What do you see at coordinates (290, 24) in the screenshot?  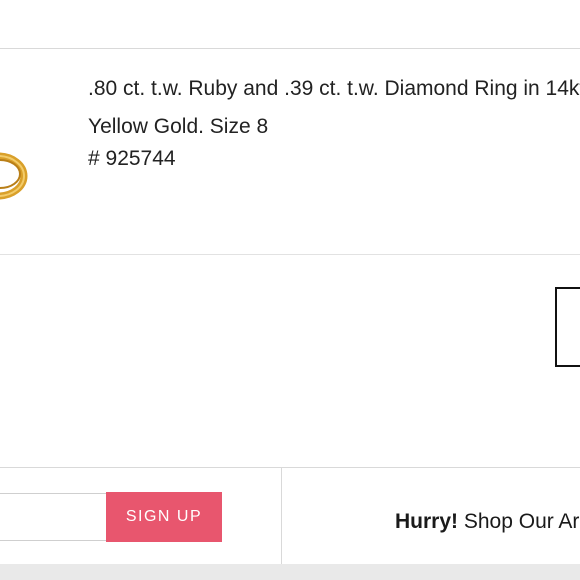 I see `header-strip` at bounding box center [290, 24].